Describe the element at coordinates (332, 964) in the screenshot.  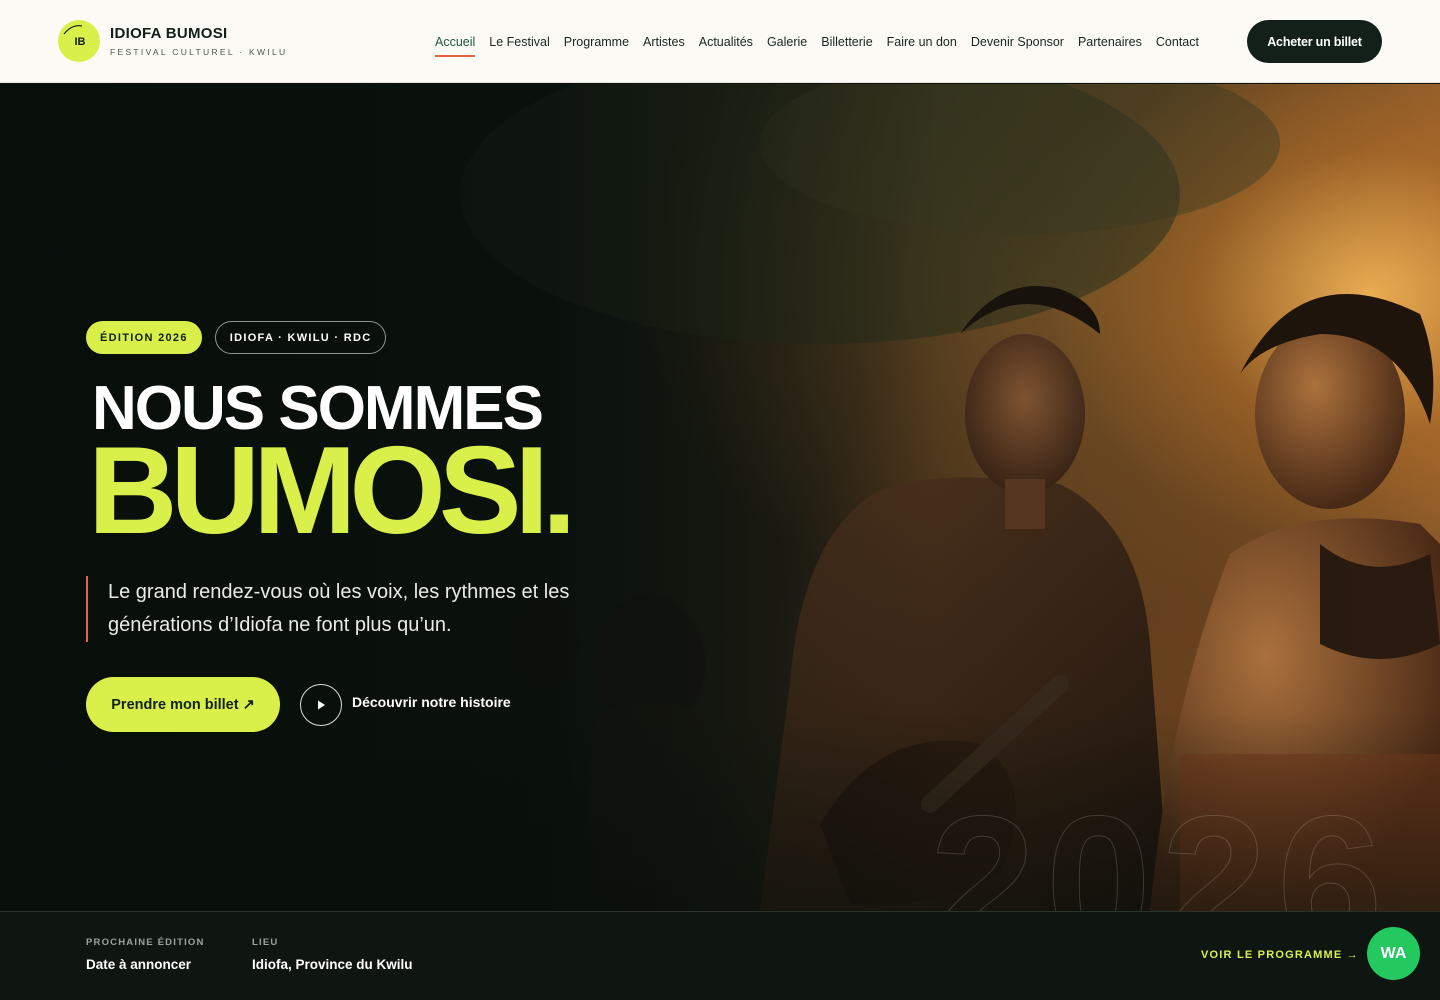
I see `venue-value: Idiofa, Province du Kwilu` at that location.